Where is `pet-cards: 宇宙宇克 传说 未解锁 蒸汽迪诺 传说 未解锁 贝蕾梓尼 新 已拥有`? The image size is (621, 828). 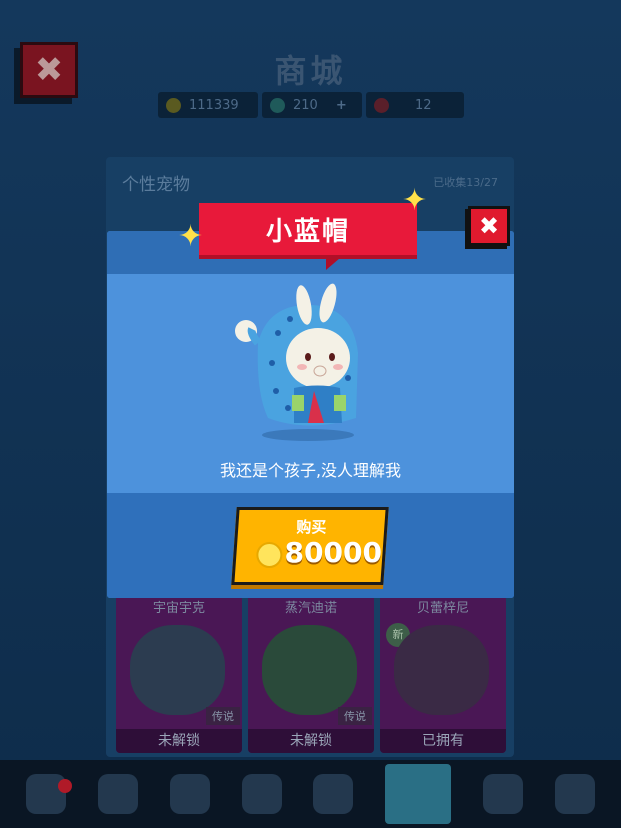
pet-cards: 宇宙宇克 传说 未解锁 蒸汽迪诺 传说 未解锁 贝蕾梓尼 新 已拥有 is located at coordinates (311, 674).